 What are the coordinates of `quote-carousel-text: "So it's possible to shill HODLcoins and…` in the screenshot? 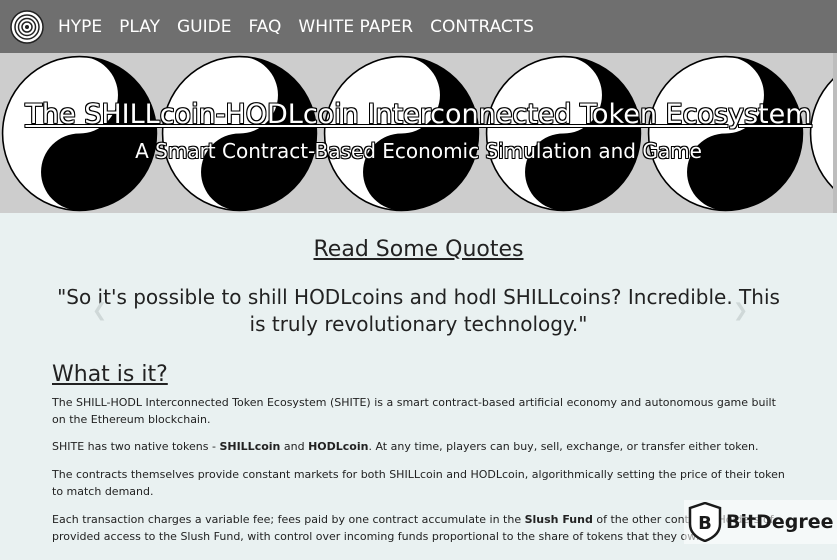 It's located at (418, 310).